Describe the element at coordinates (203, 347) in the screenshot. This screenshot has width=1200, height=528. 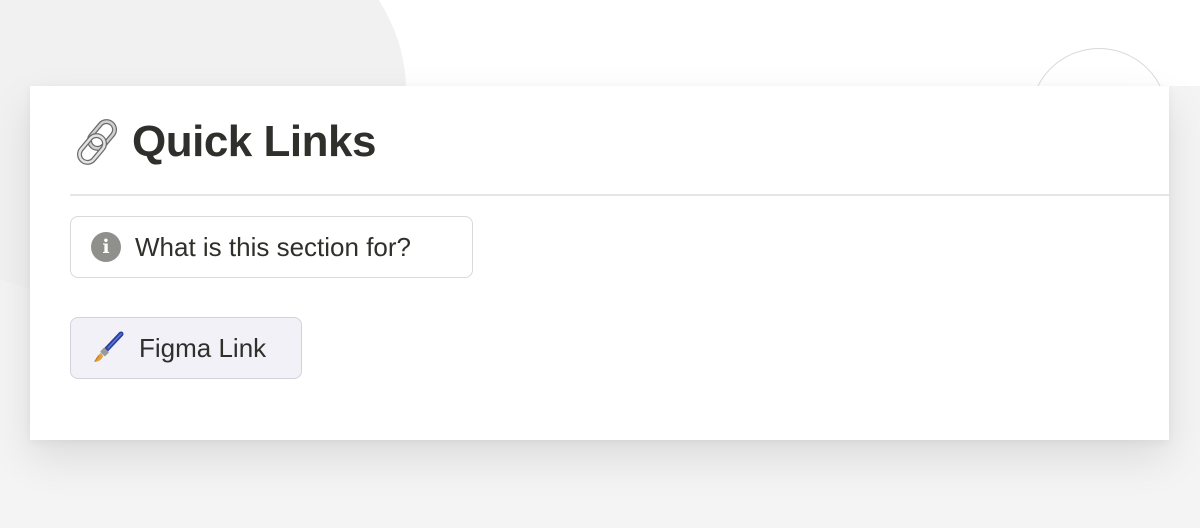
I see `figma-link-label: Figma Link` at that location.